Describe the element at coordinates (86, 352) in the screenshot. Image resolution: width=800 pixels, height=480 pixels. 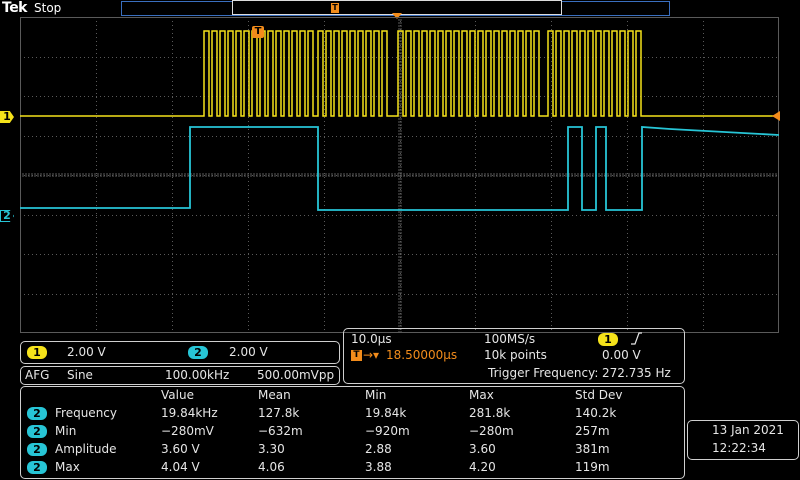
I see `ch1-scale: 2.00 V` at that location.